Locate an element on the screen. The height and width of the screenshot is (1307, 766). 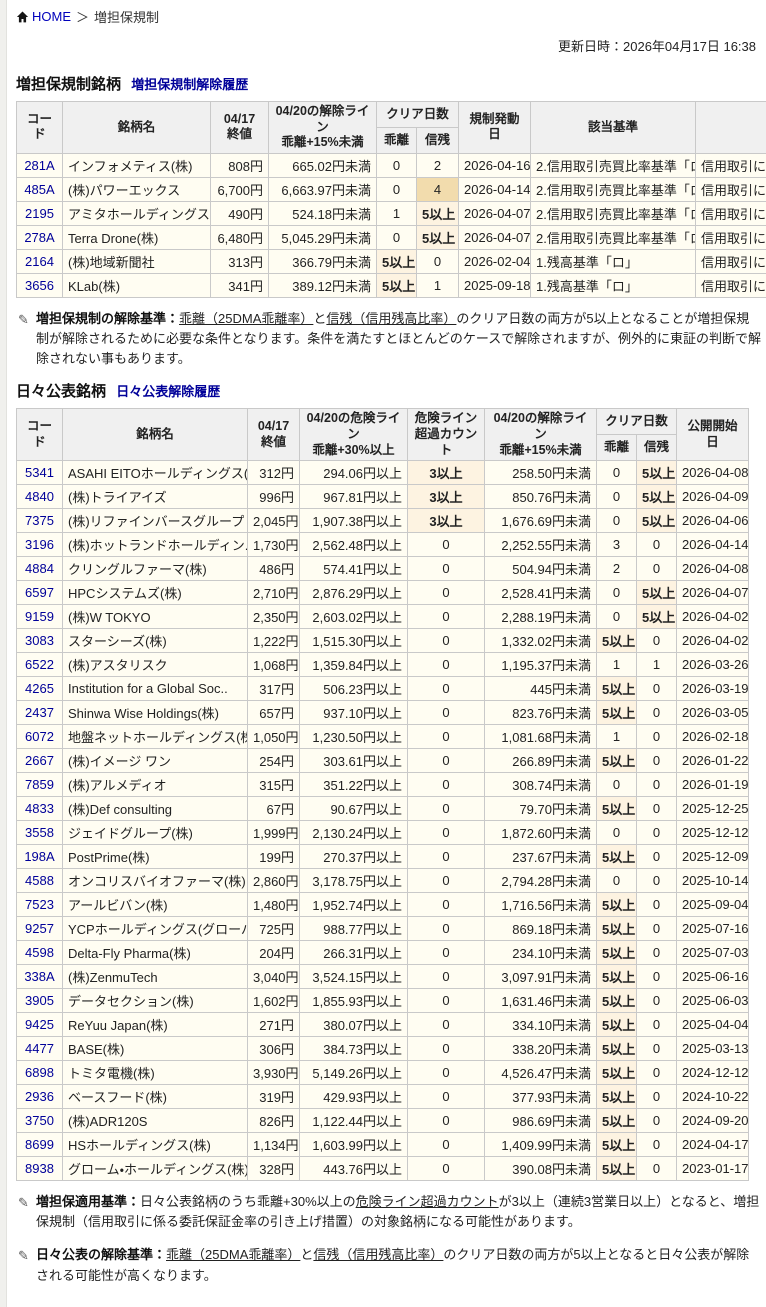
clear-days-shinzan-cell: 1 is located at coordinates (438, 285).